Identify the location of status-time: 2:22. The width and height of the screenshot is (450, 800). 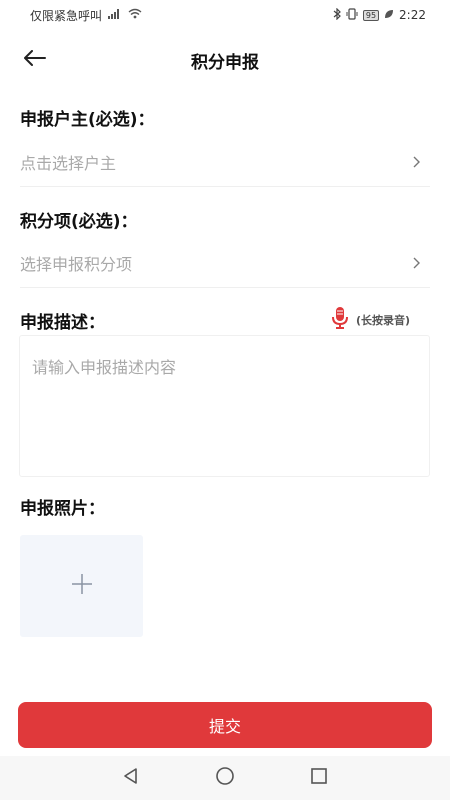
(412, 15).